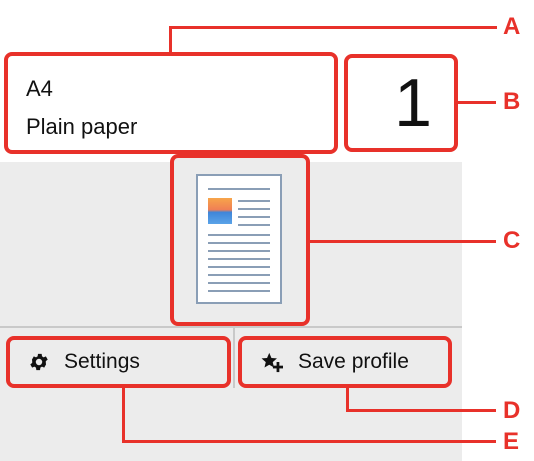 This screenshot has height=461, width=534. What do you see at coordinates (477, 102) in the screenshot?
I see `callout-b-line` at bounding box center [477, 102].